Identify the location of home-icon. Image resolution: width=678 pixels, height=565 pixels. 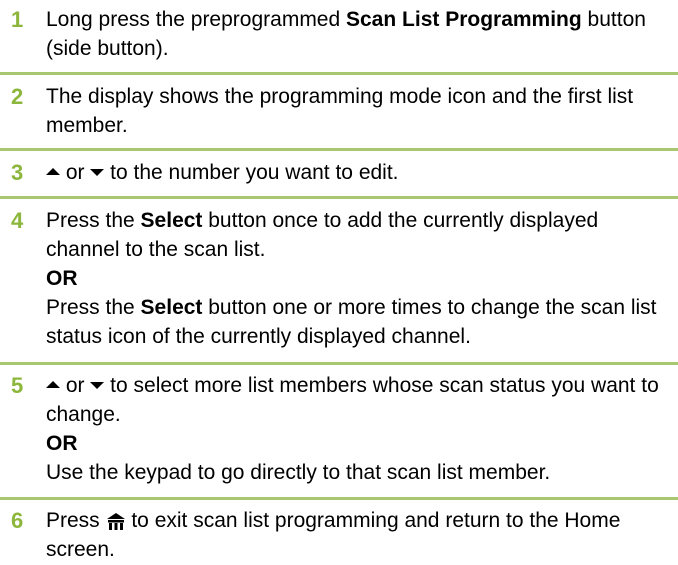
(116, 520).